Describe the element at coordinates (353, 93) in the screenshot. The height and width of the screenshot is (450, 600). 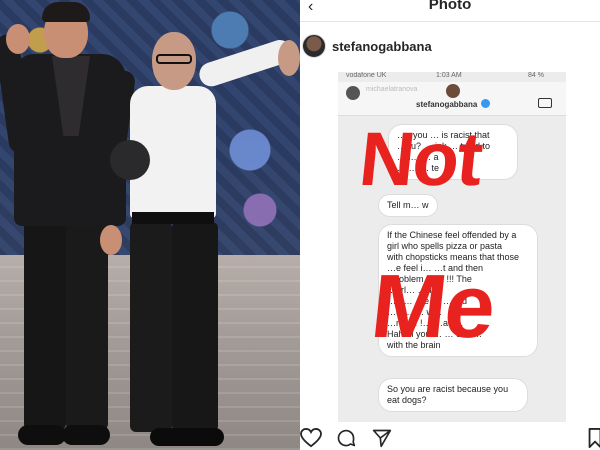
I see `dm-avatar-small` at that location.